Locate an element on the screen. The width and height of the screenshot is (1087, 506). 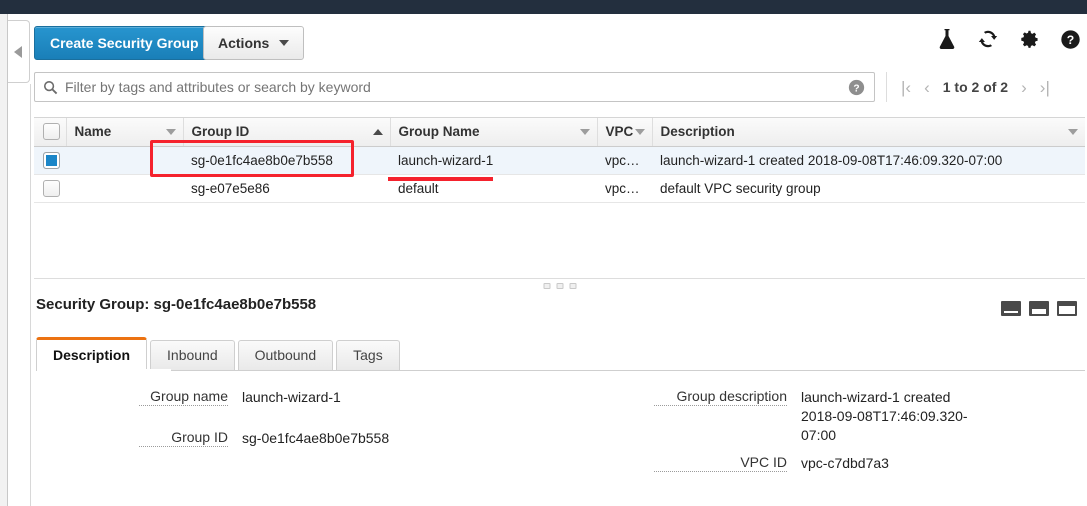
field-value: vpc-c7dbd7a3 is located at coordinates (845, 463).